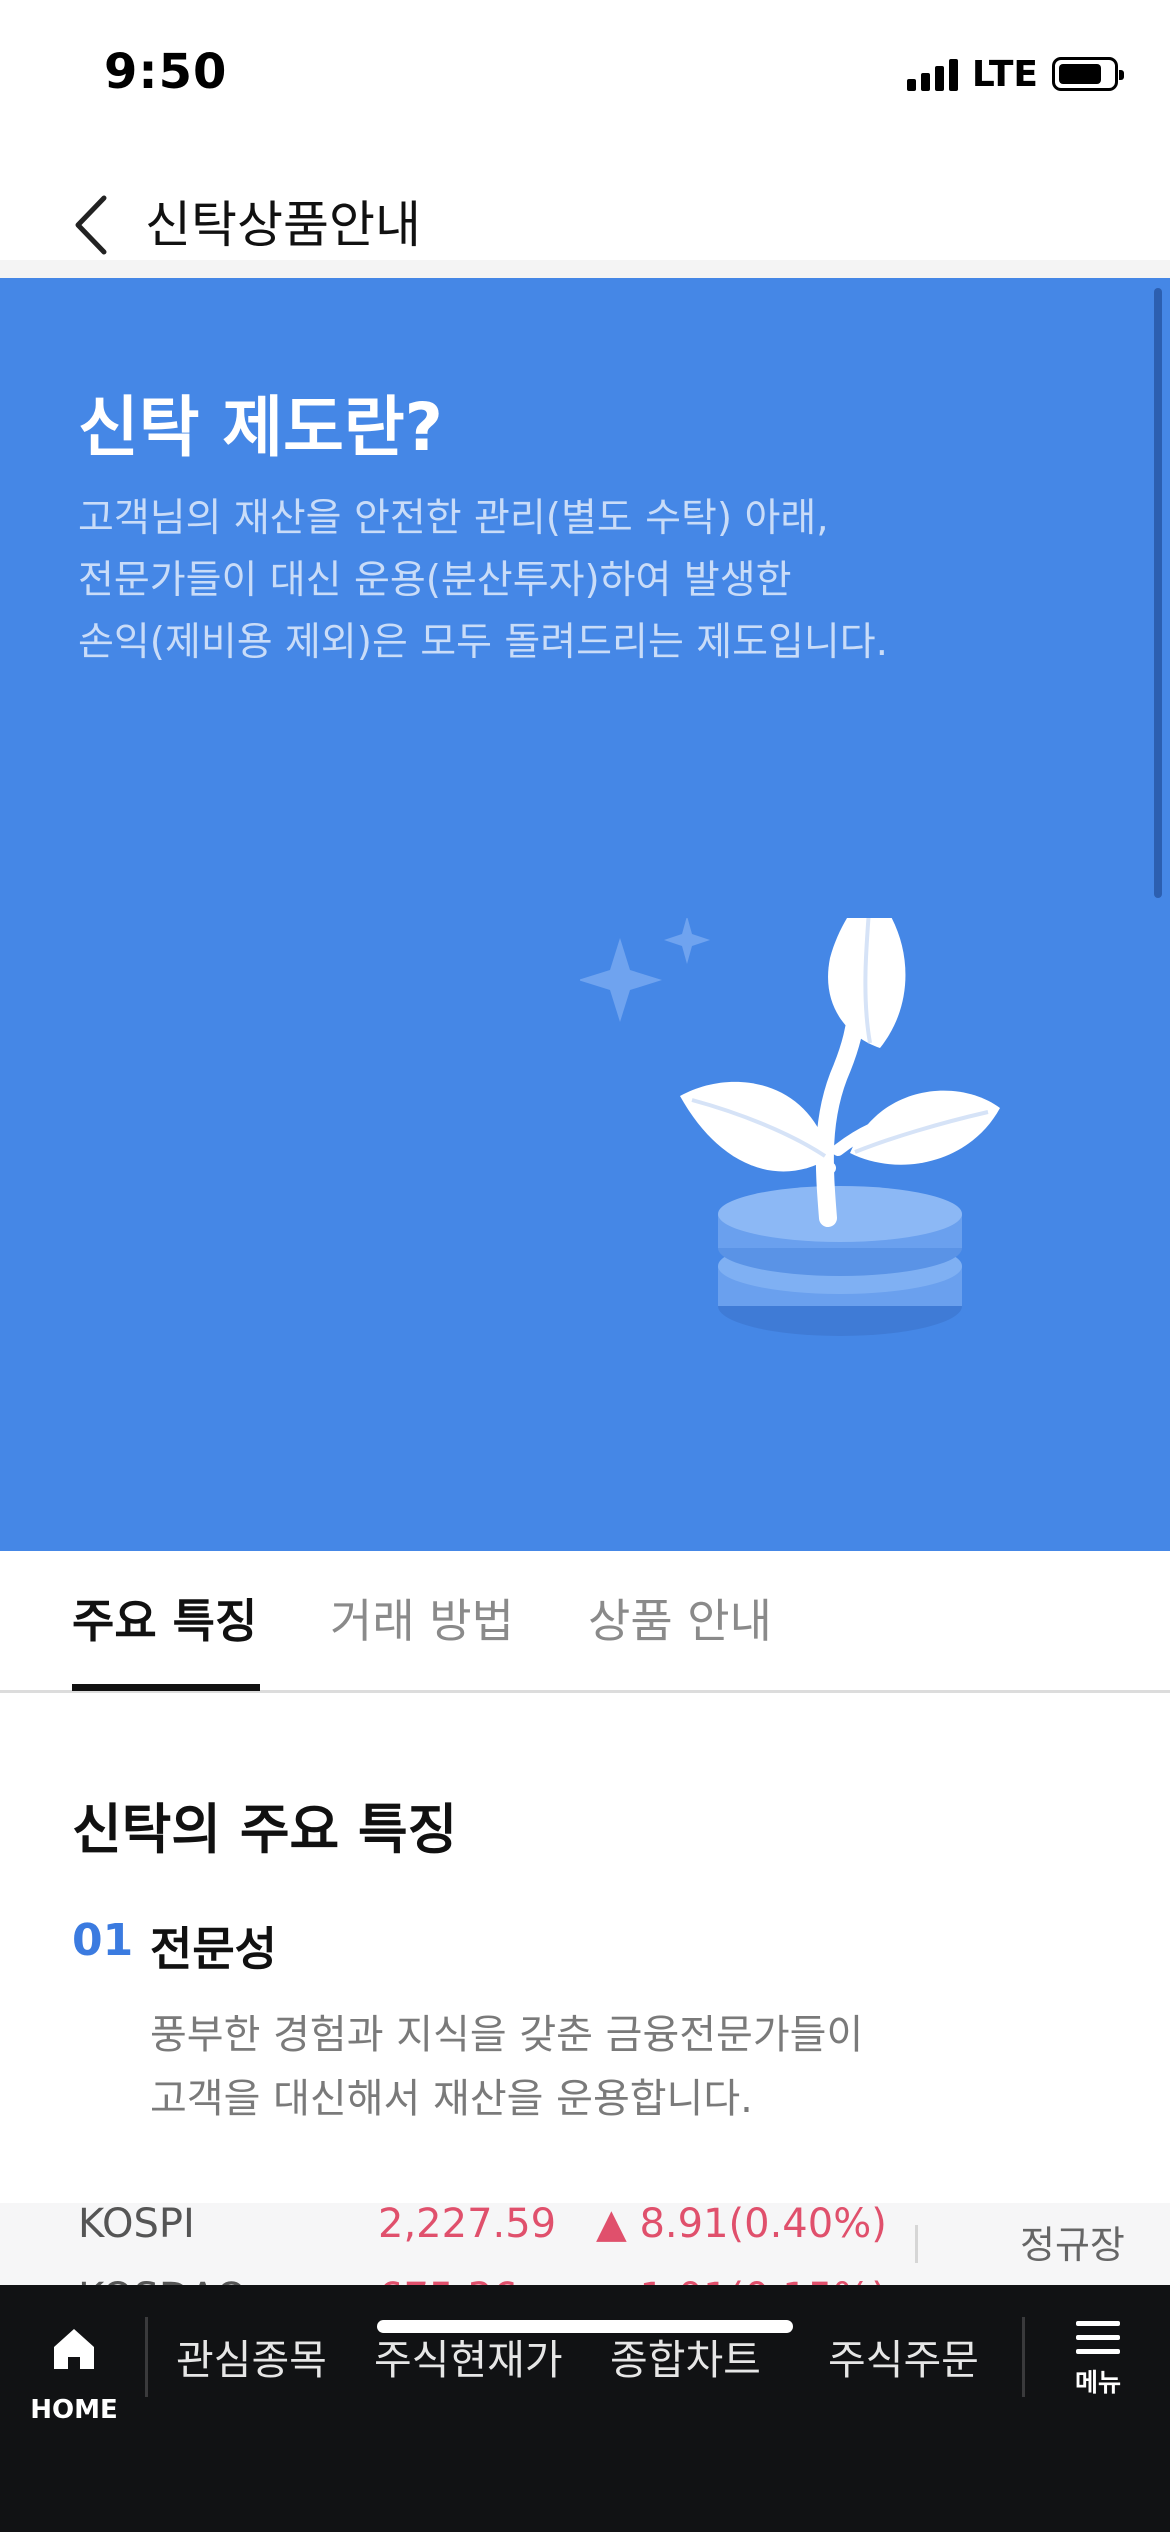 This screenshot has width=1170, height=2532. What do you see at coordinates (585, 1622) in the screenshot?
I see `tab-bar: 주요 특징 거래 방법 상품 안내` at bounding box center [585, 1622].